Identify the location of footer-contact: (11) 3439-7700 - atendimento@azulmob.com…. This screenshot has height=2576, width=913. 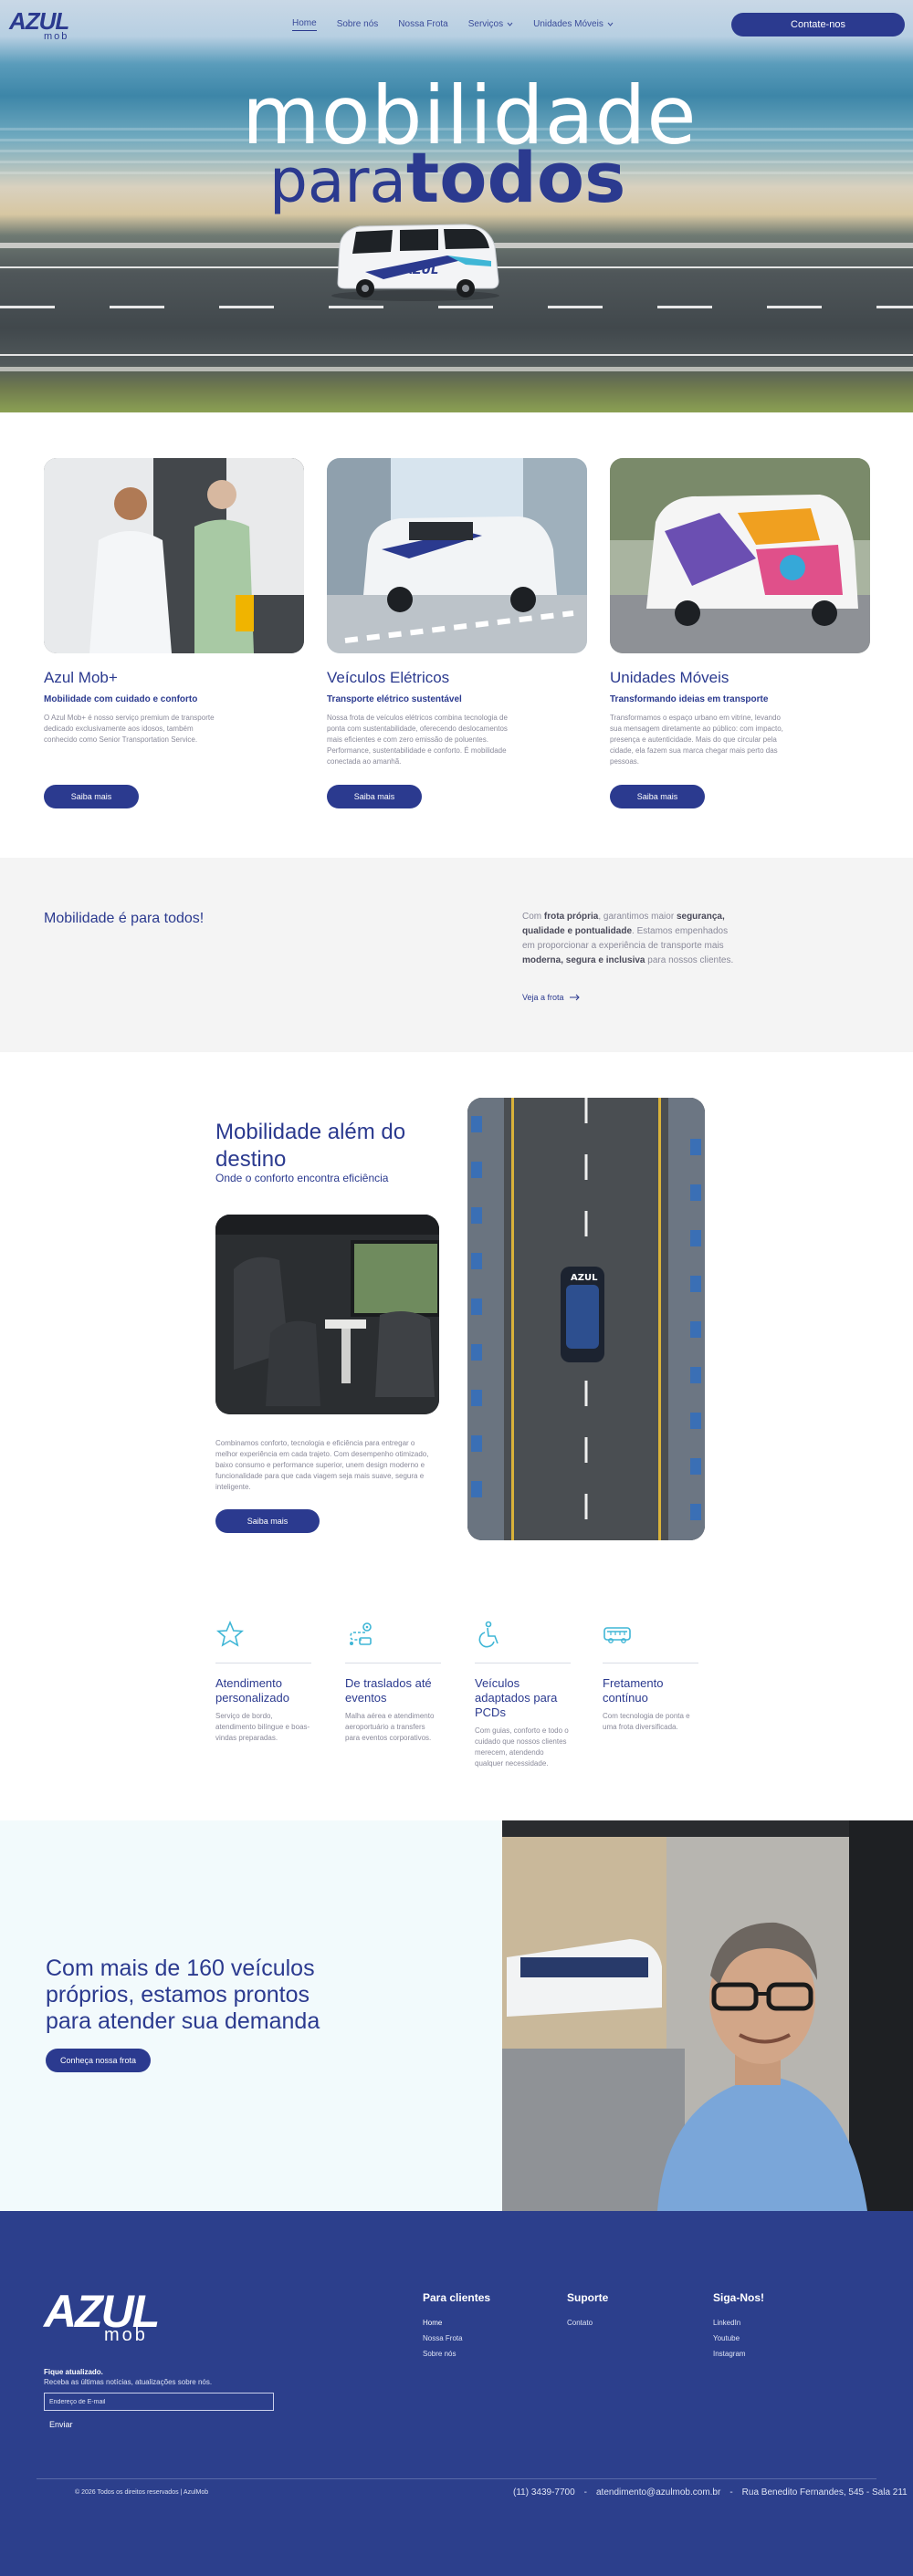
(710, 2492).